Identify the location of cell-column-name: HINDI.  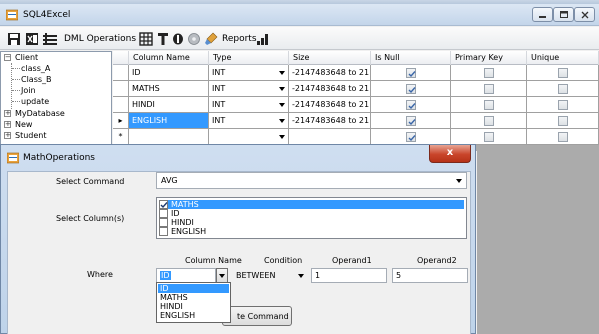
(169, 105).